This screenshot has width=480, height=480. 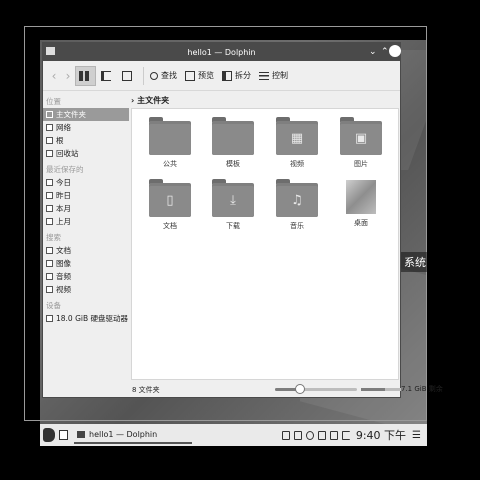 I want to click on task-item-dolphin: hello1 — Dolphin, so click(x=133, y=435).